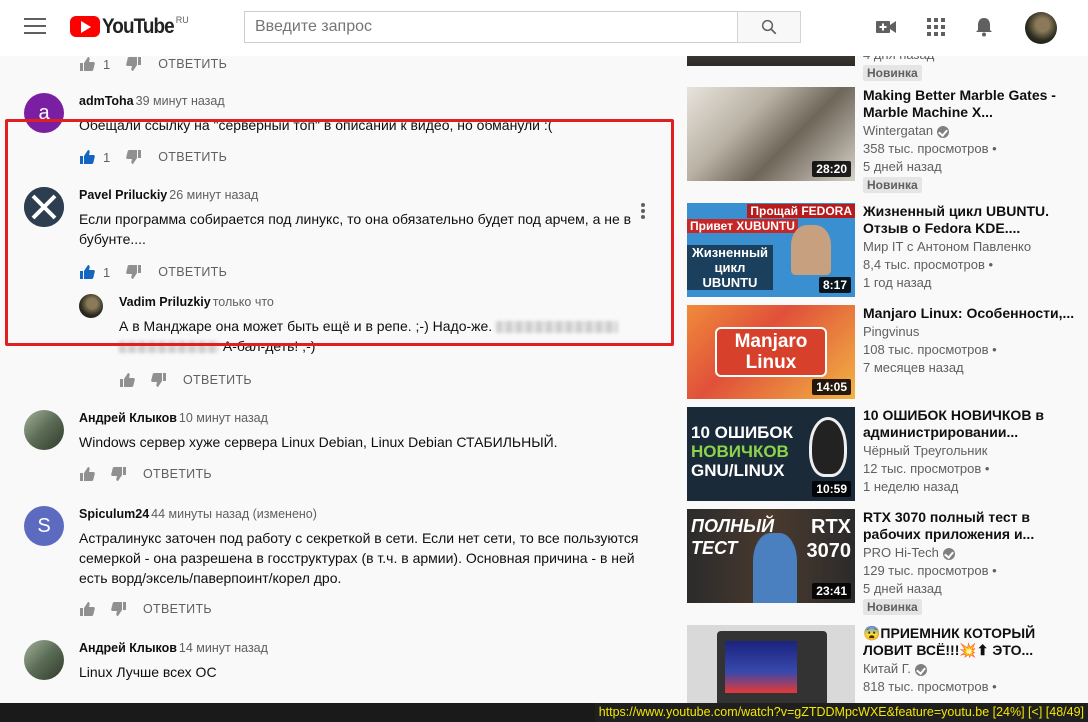 The image size is (1088, 722). I want to click on thumbnail-caption: 10 ОШИБОК НОВИЧКОВ GNU/LINUX, so click(742, 451).